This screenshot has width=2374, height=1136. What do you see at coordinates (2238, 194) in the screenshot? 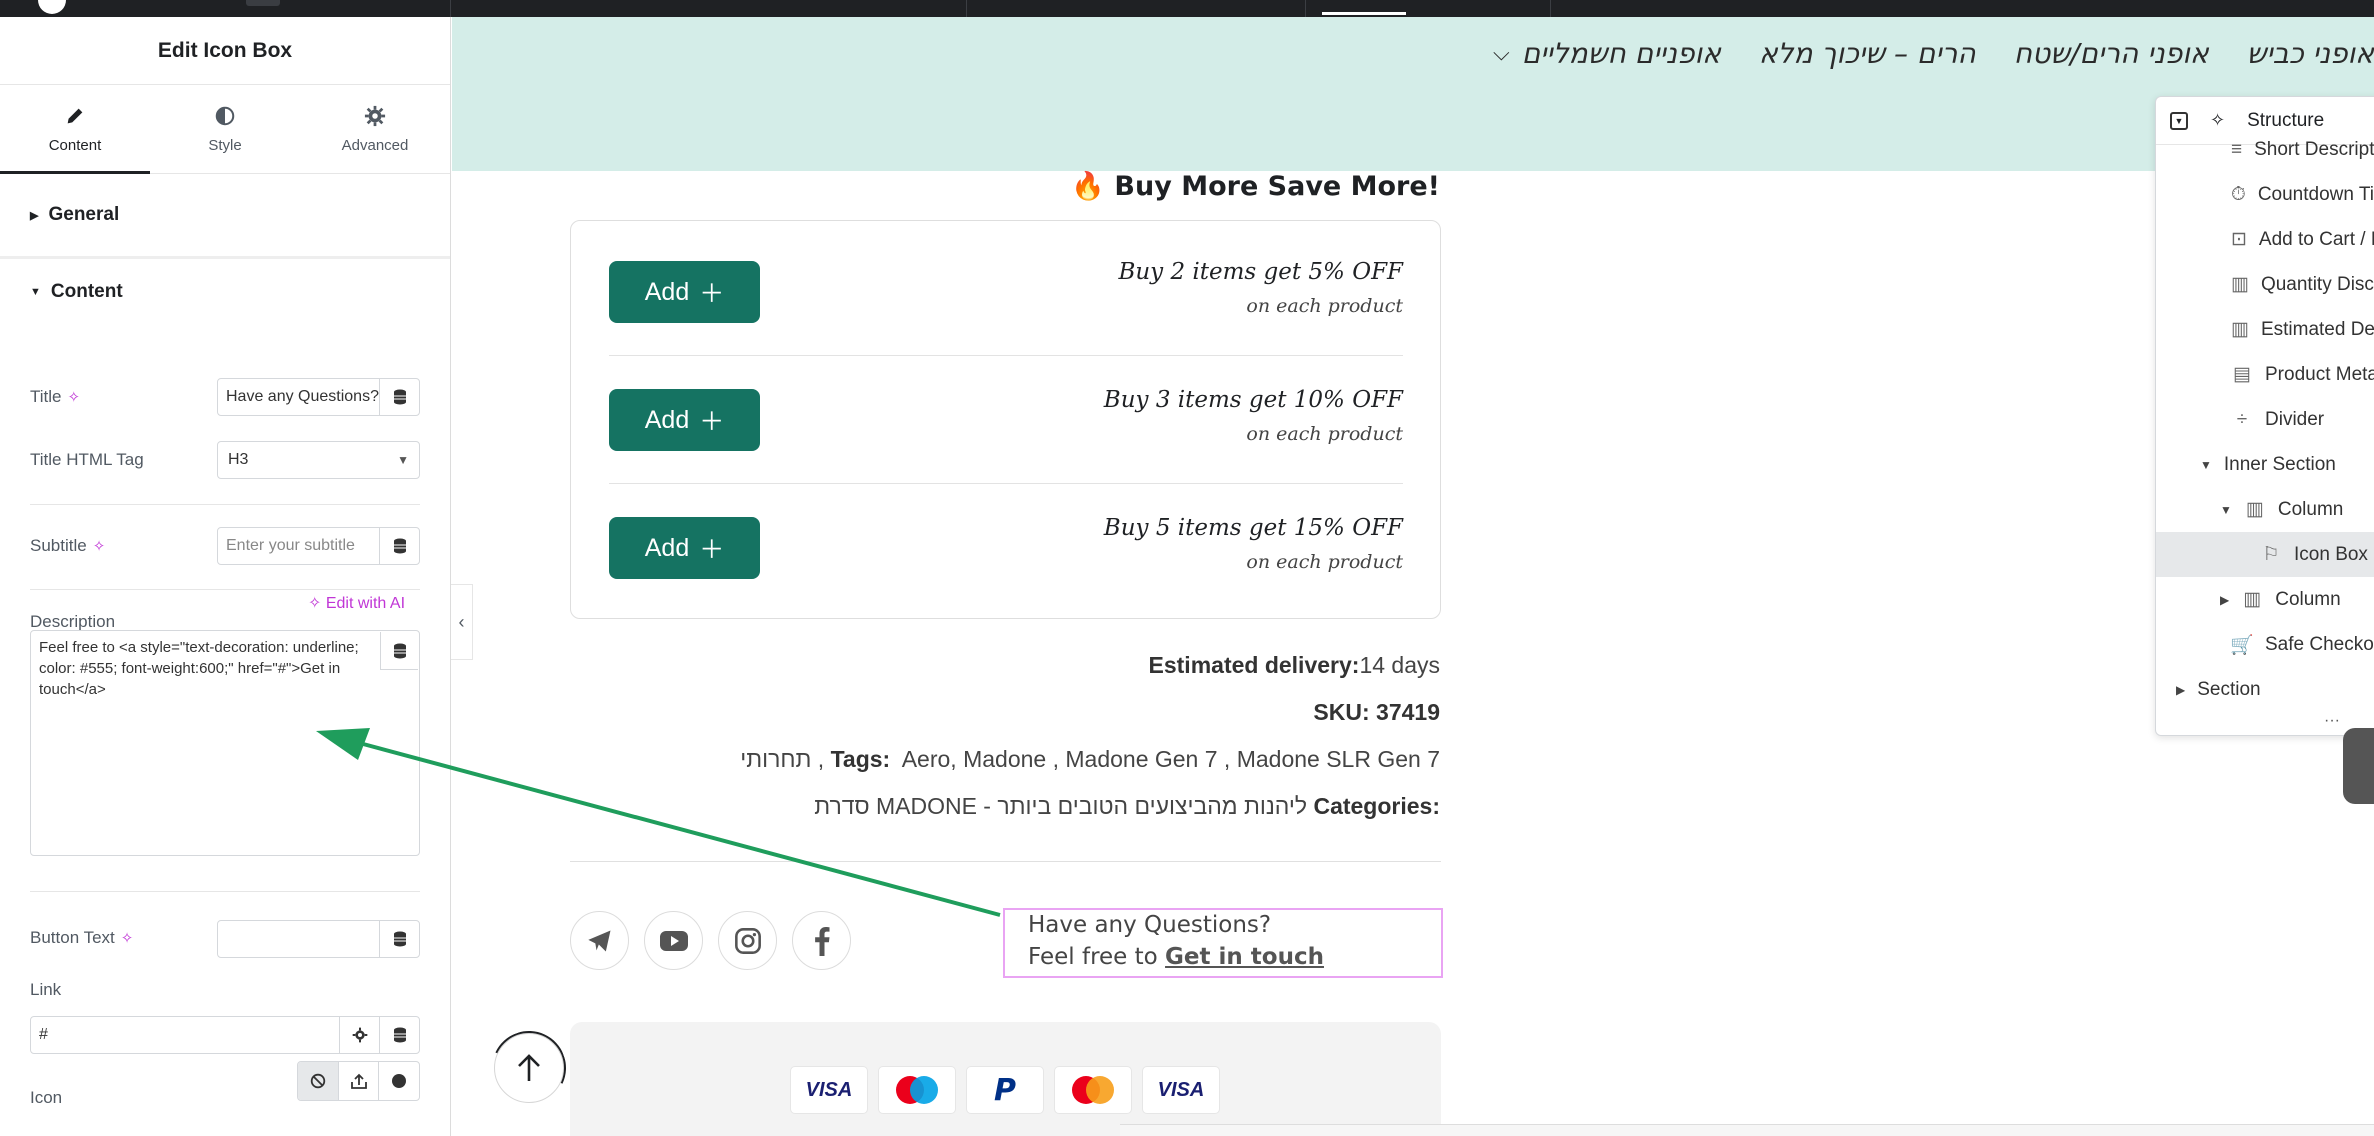
I see `stopwatch-icon: ⏱` at bounding box center [2238, 194].